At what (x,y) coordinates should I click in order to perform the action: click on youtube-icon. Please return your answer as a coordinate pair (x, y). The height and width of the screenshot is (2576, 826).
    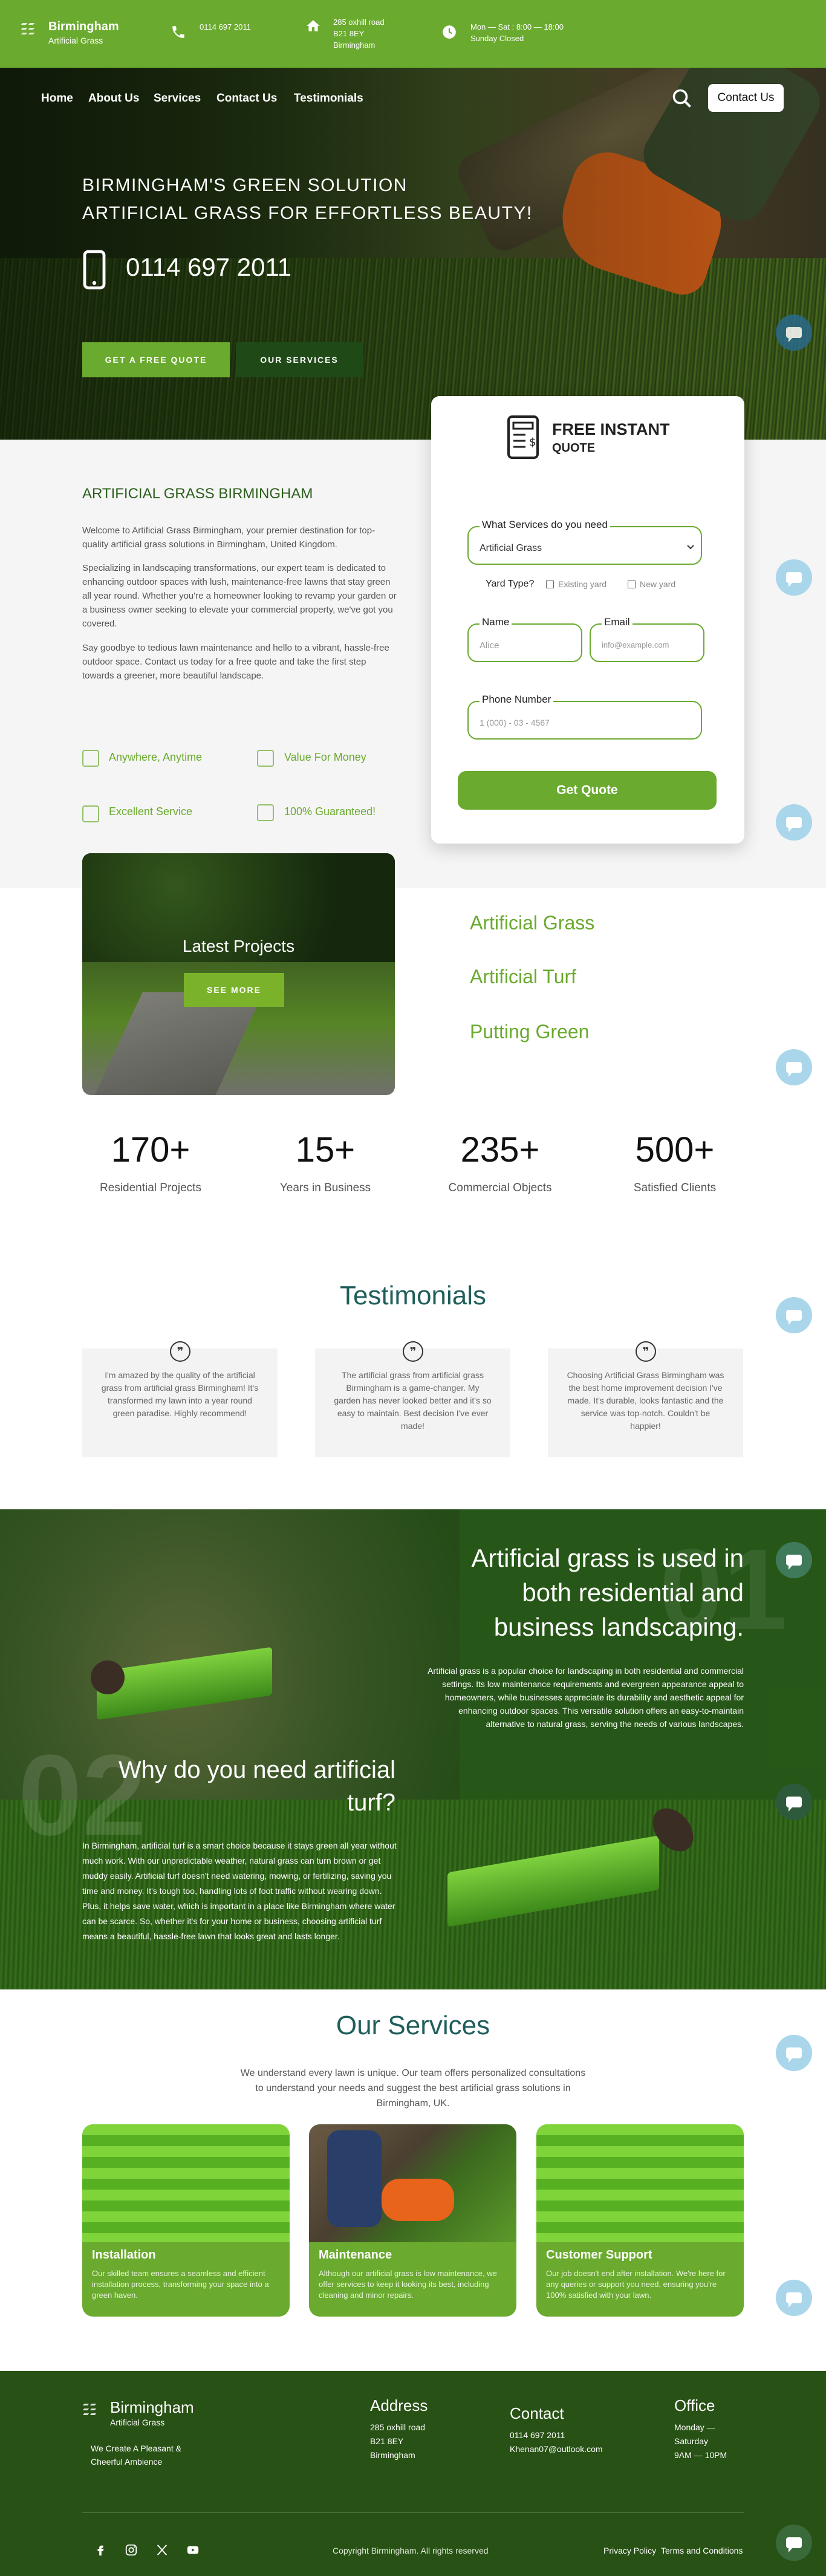
    Looking at the image, I should click on (193, 2550).